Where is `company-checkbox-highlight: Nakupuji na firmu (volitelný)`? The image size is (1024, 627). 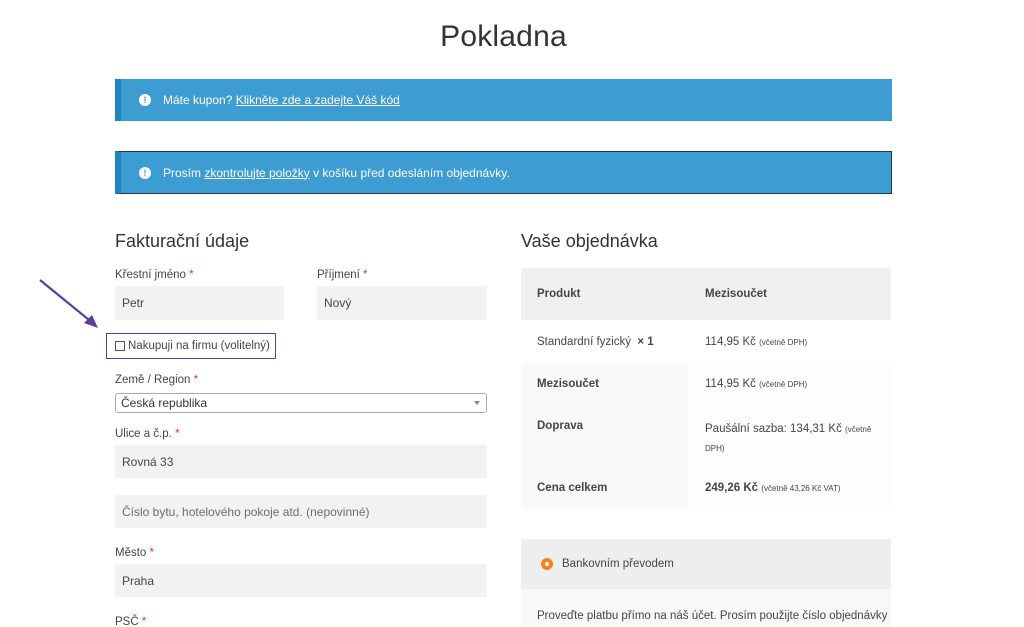
company-checkbox-highlight: Nakupuji na firmu (volitelný) is located at coordinates (191, 346).